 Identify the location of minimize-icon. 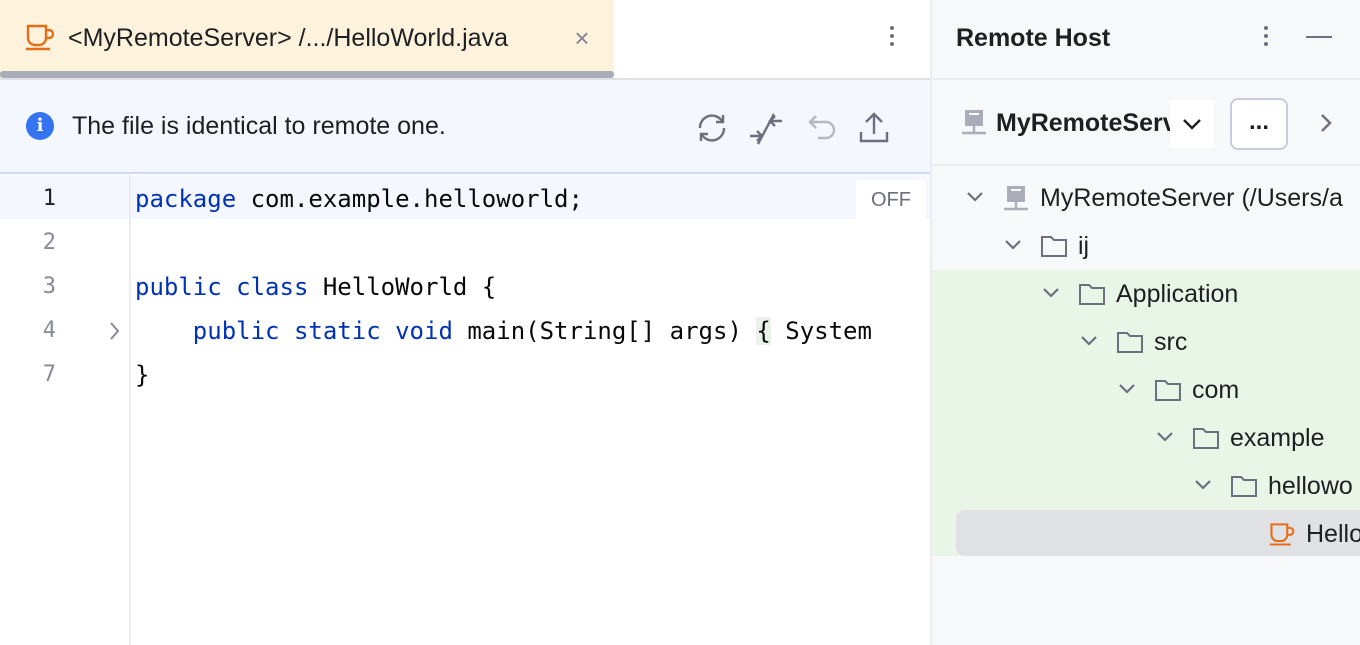
(1319, 37).